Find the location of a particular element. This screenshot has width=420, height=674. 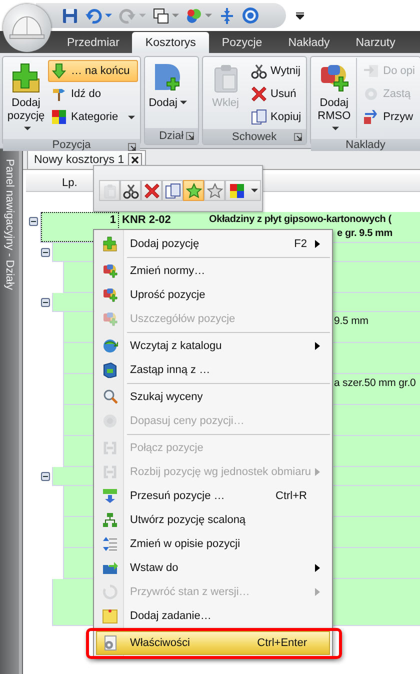

ribbon-button: Dodaj RMSO is located at coordinates (334, 98).